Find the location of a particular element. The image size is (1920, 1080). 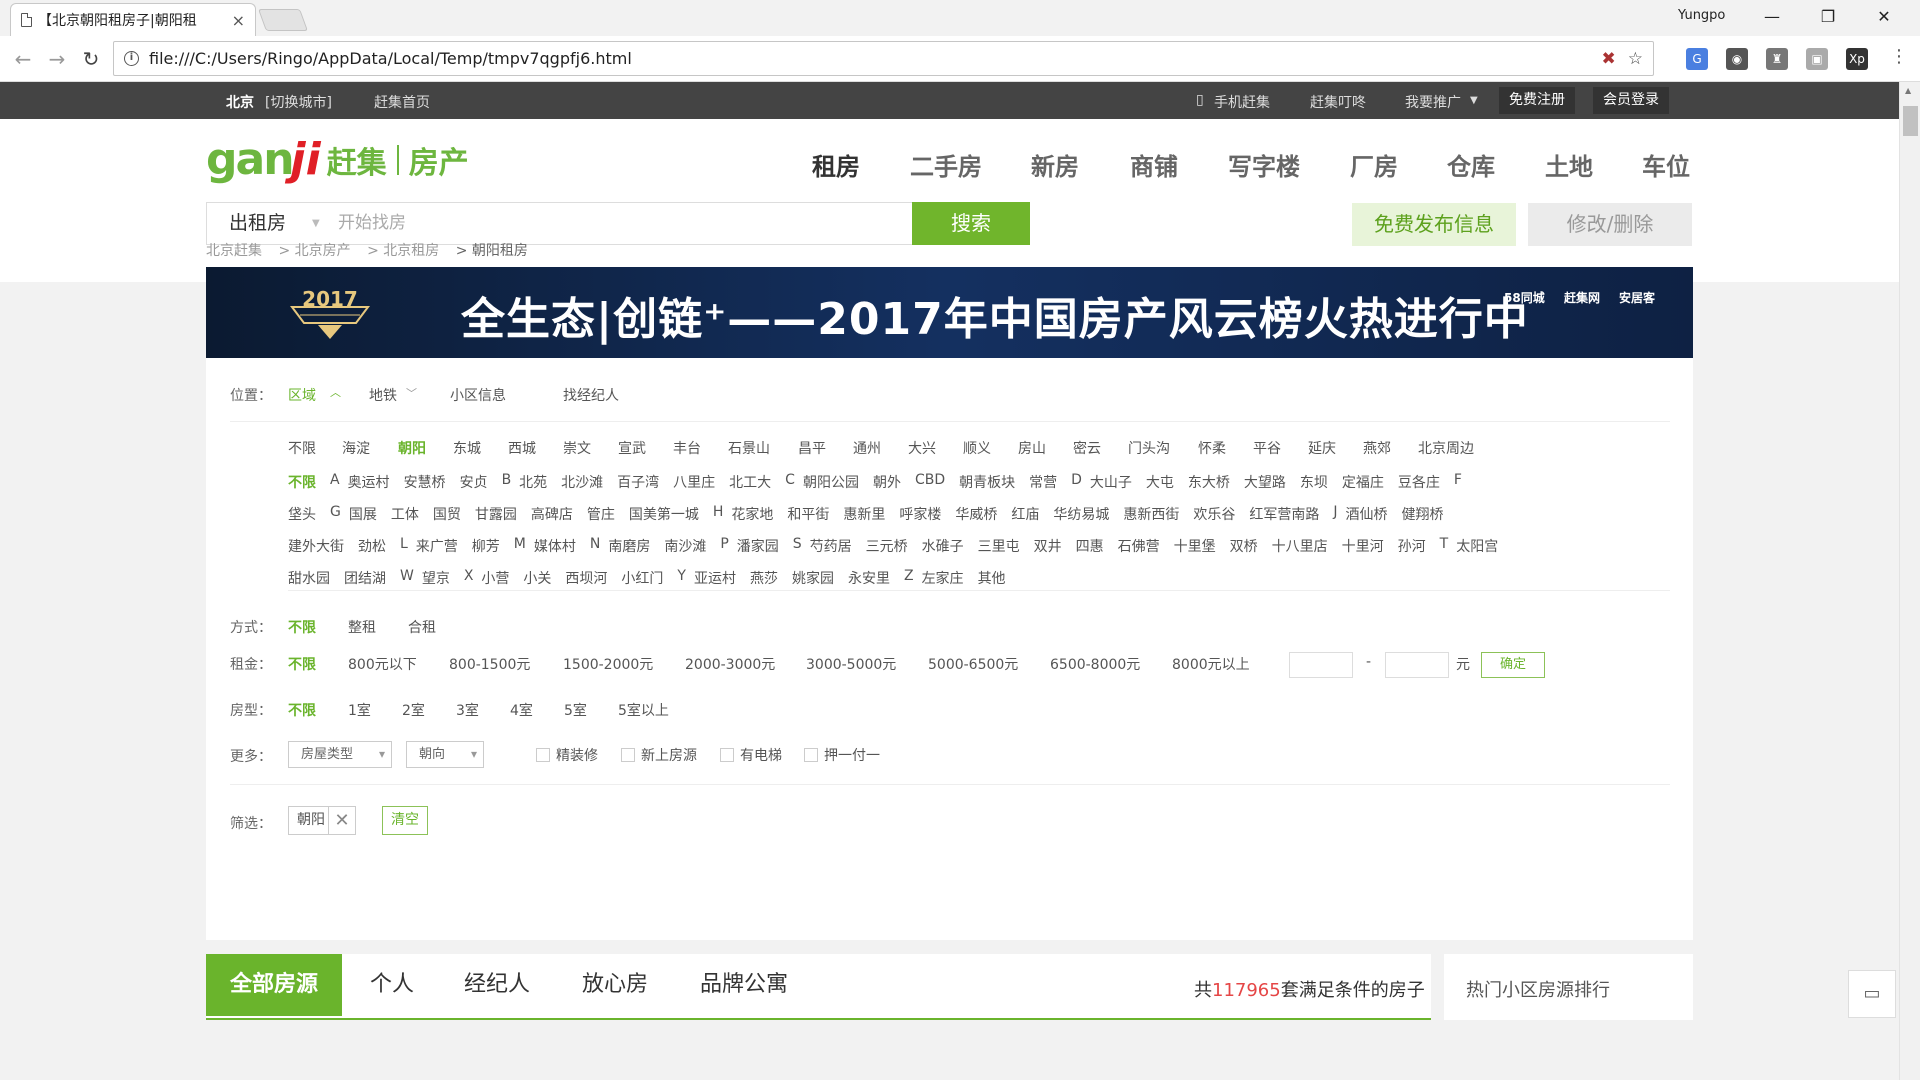

rent-item: 8000元以上 is located at coordinates (1211, 664).